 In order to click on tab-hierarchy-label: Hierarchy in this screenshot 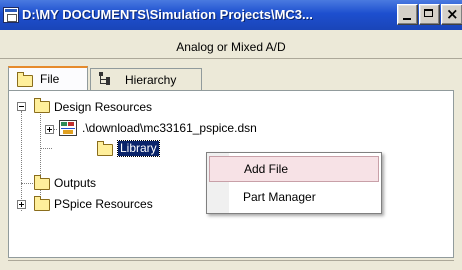, I will do `click(151, 80)`.